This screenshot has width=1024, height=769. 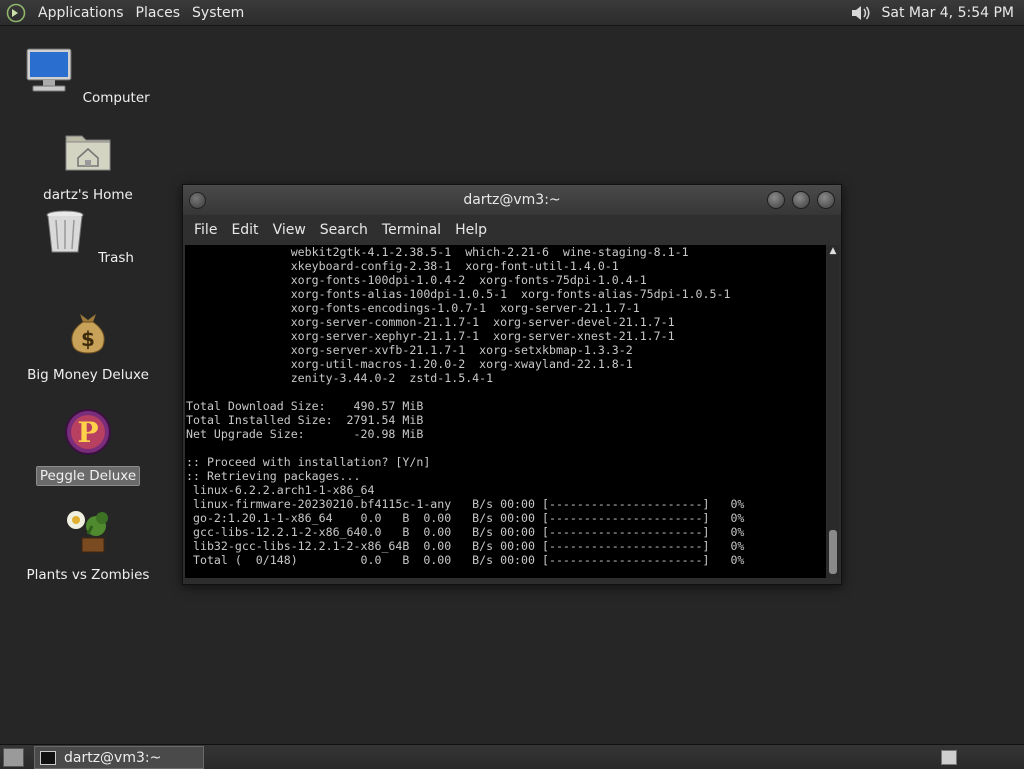 I want to click on close-button, so click(x=826, y=200).